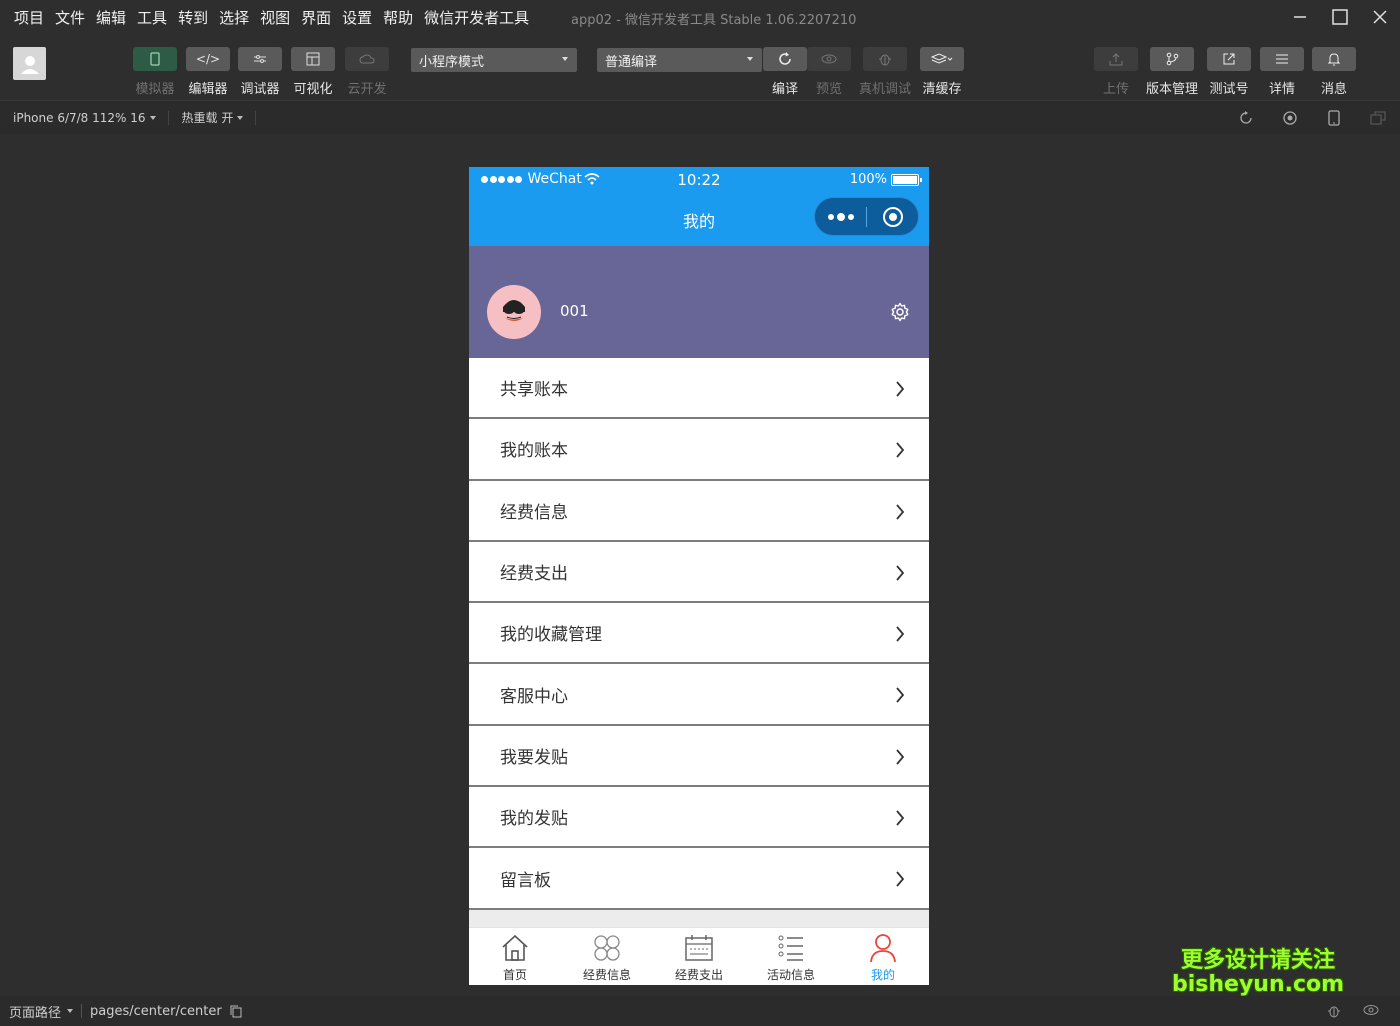 The height and width of the screenshot is (1026, 1400). I want to click on settings-button, so click(900, 314).